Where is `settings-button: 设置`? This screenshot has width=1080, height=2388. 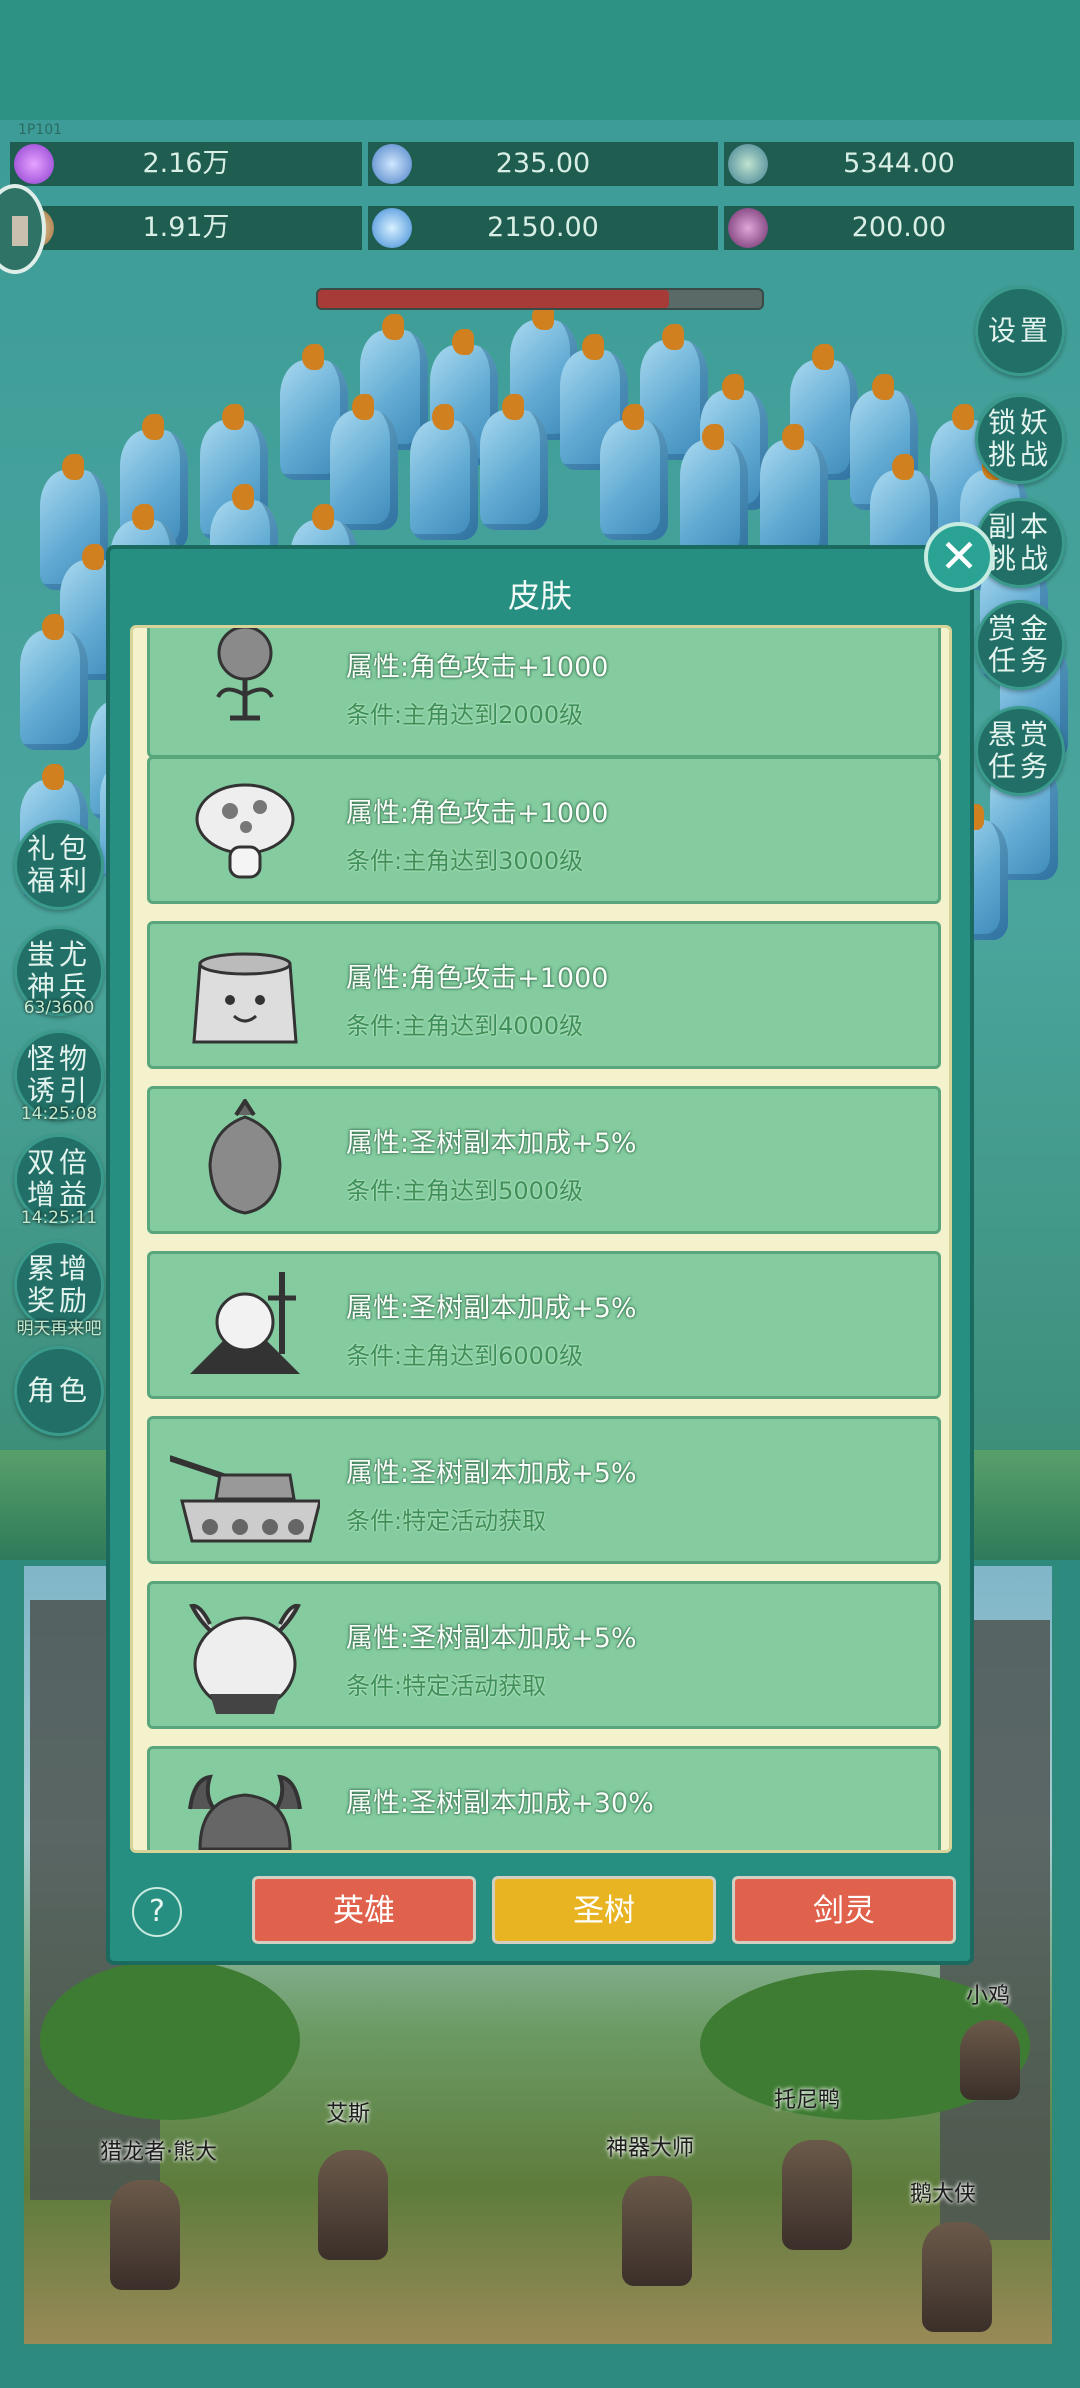
settings-button: 设置 is located at coordinates (1020, 331).